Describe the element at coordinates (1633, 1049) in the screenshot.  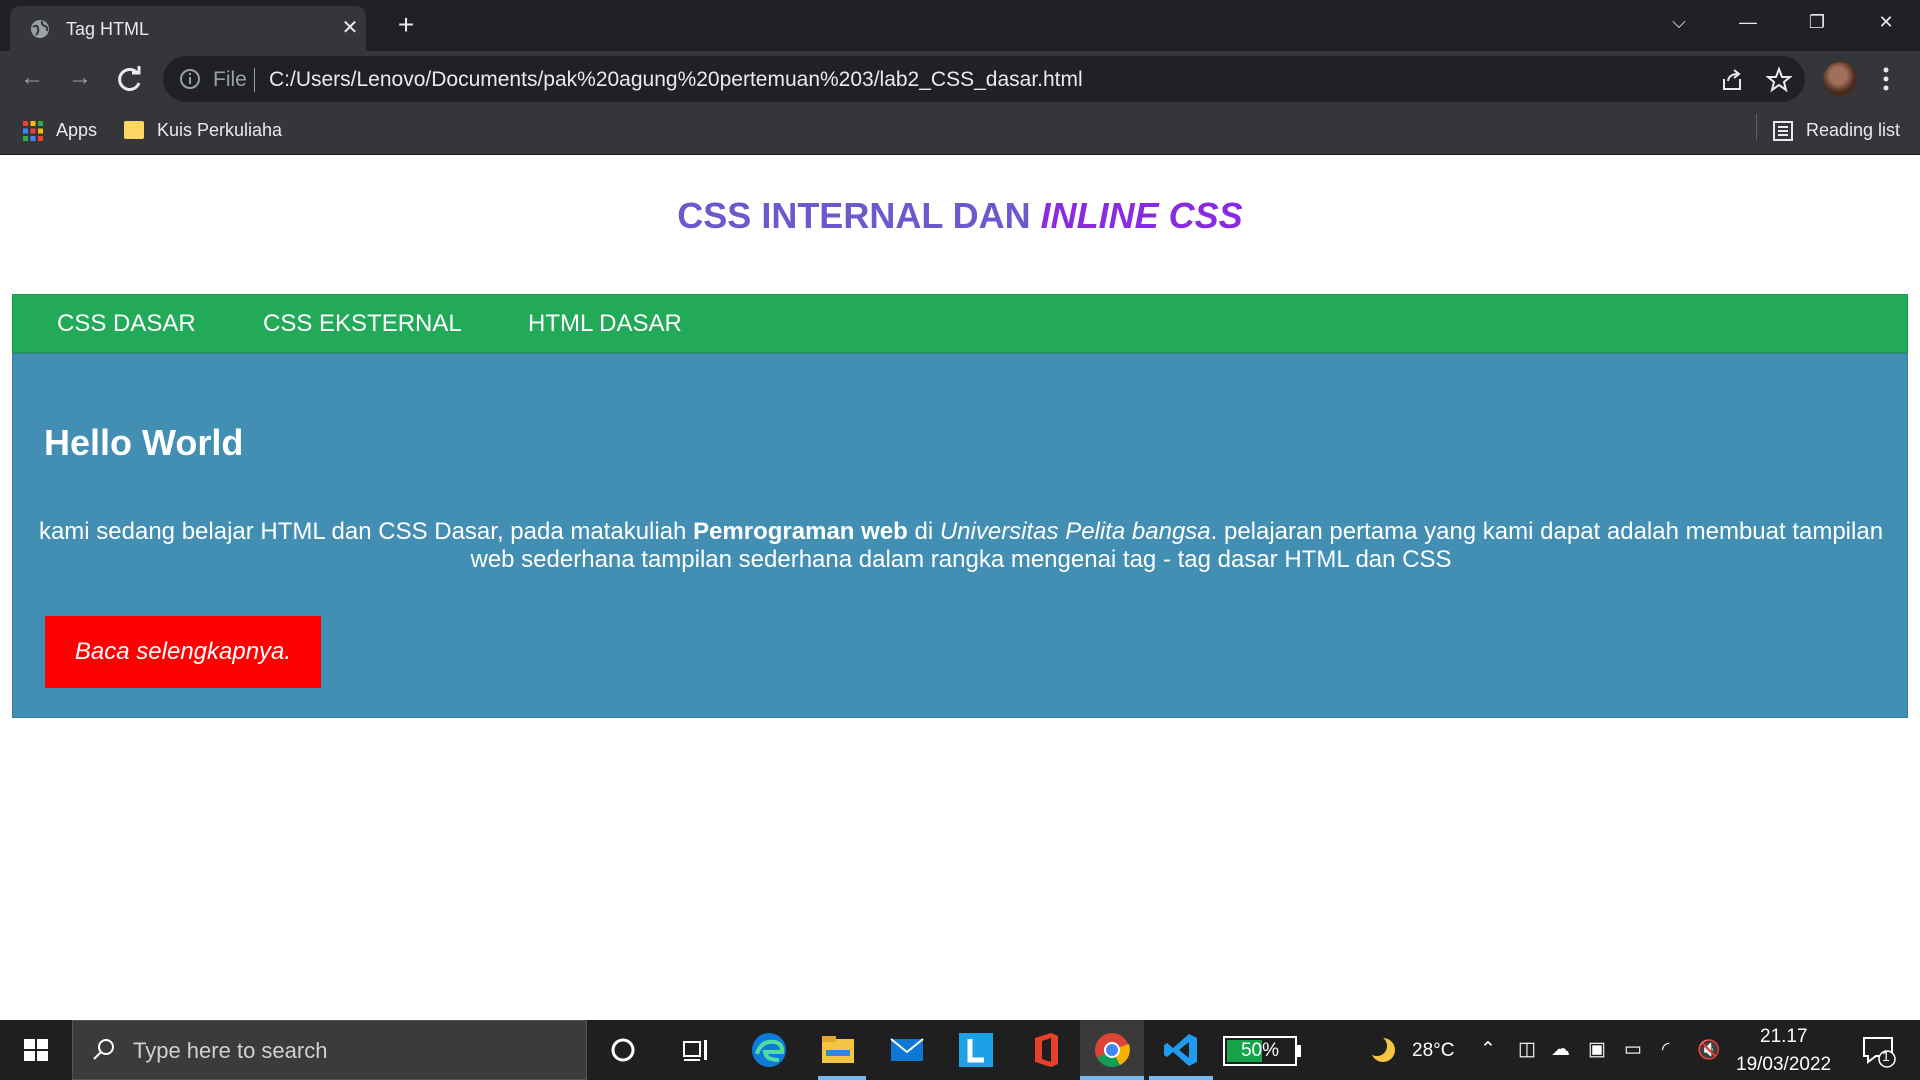
I see `battery-tray-icon: ▭` at that location.